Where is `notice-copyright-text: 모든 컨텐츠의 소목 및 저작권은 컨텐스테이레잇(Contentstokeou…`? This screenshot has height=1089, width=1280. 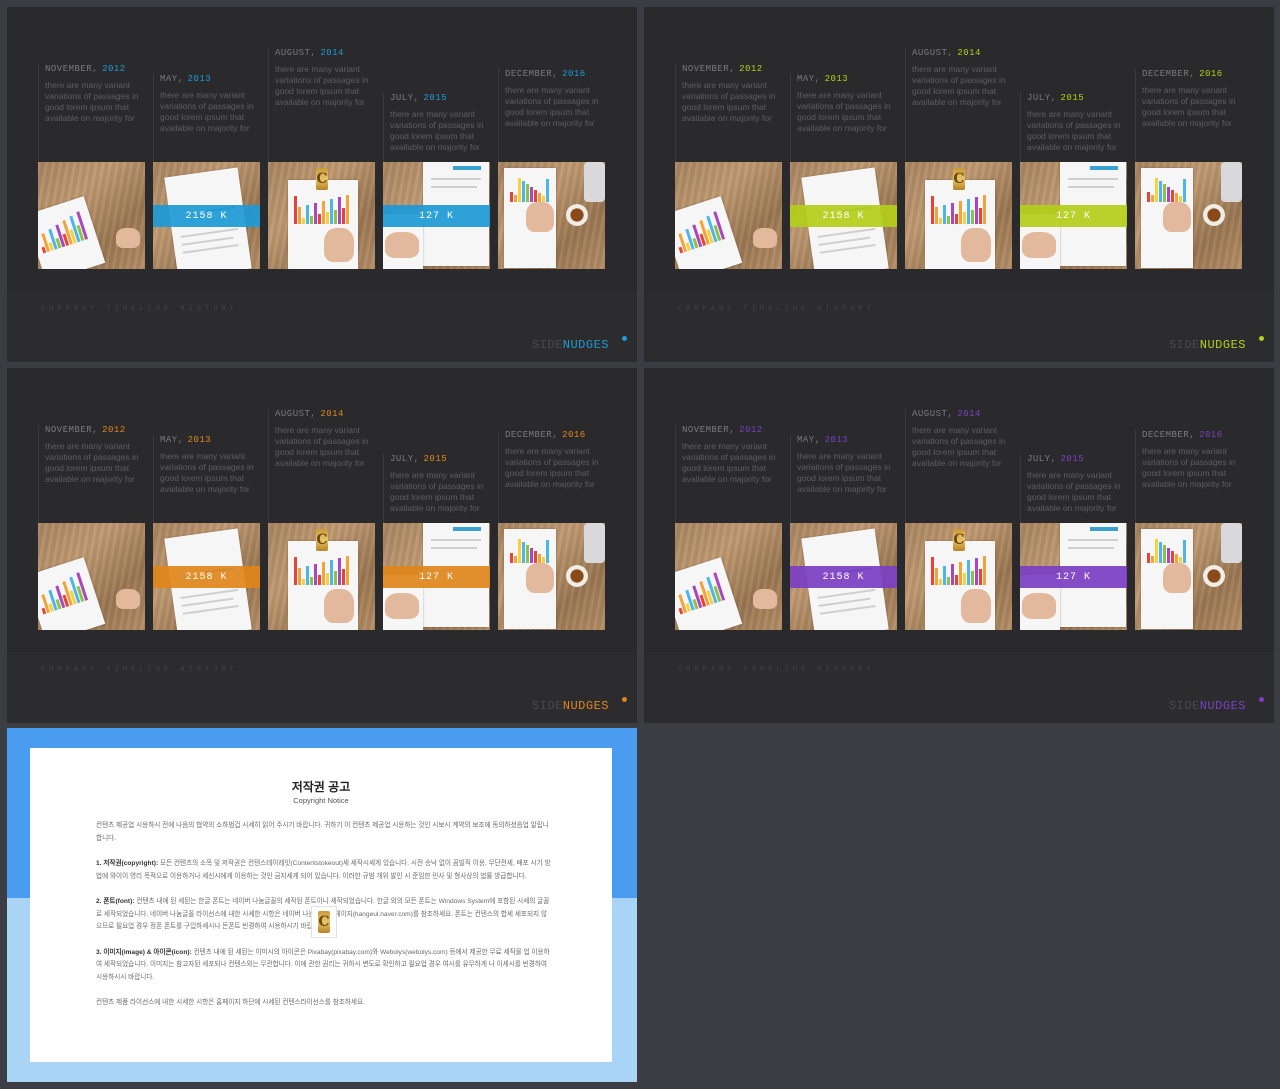 notice-copyright-text: 모든 컨텐츠의 소목 및 저작권은 컨텐스테이레잇(Contentstokeou… is located at coordinates (323, 870).